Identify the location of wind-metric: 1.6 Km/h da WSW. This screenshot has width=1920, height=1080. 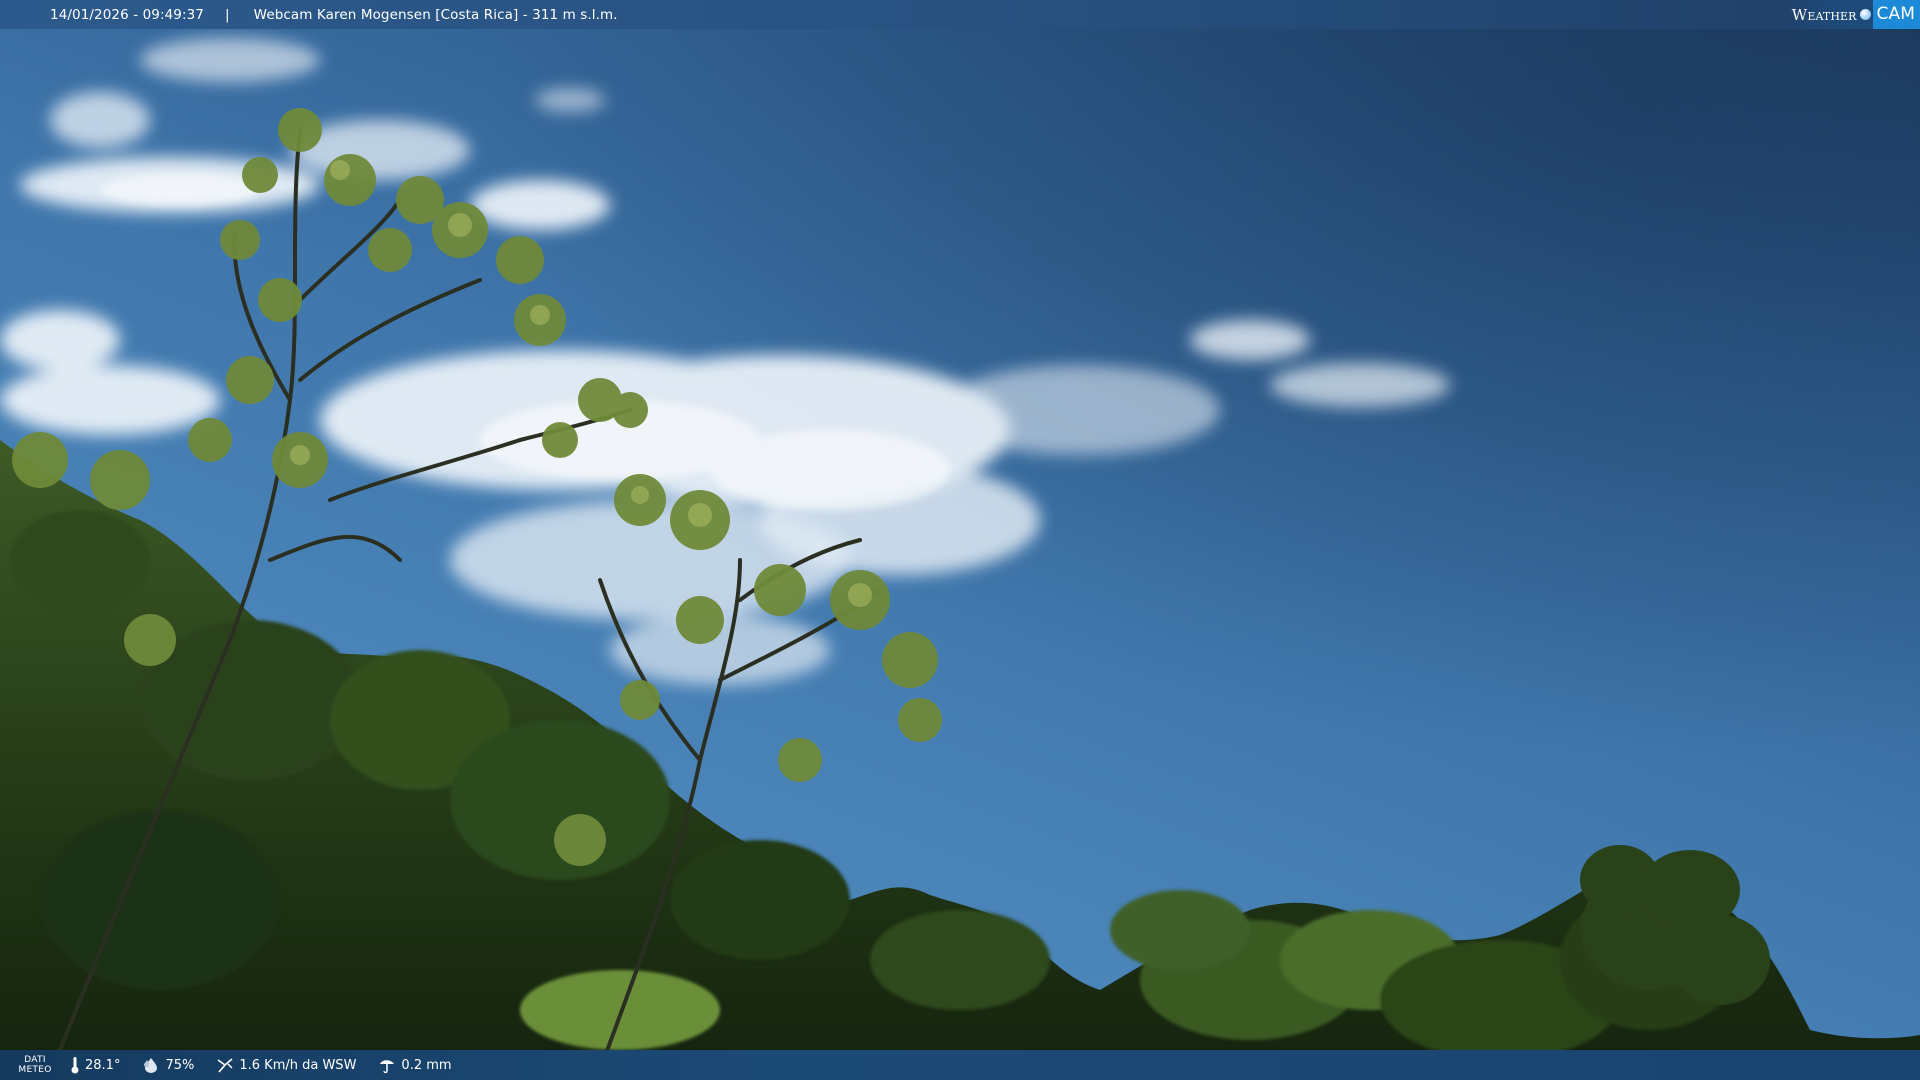
(286, 1065).